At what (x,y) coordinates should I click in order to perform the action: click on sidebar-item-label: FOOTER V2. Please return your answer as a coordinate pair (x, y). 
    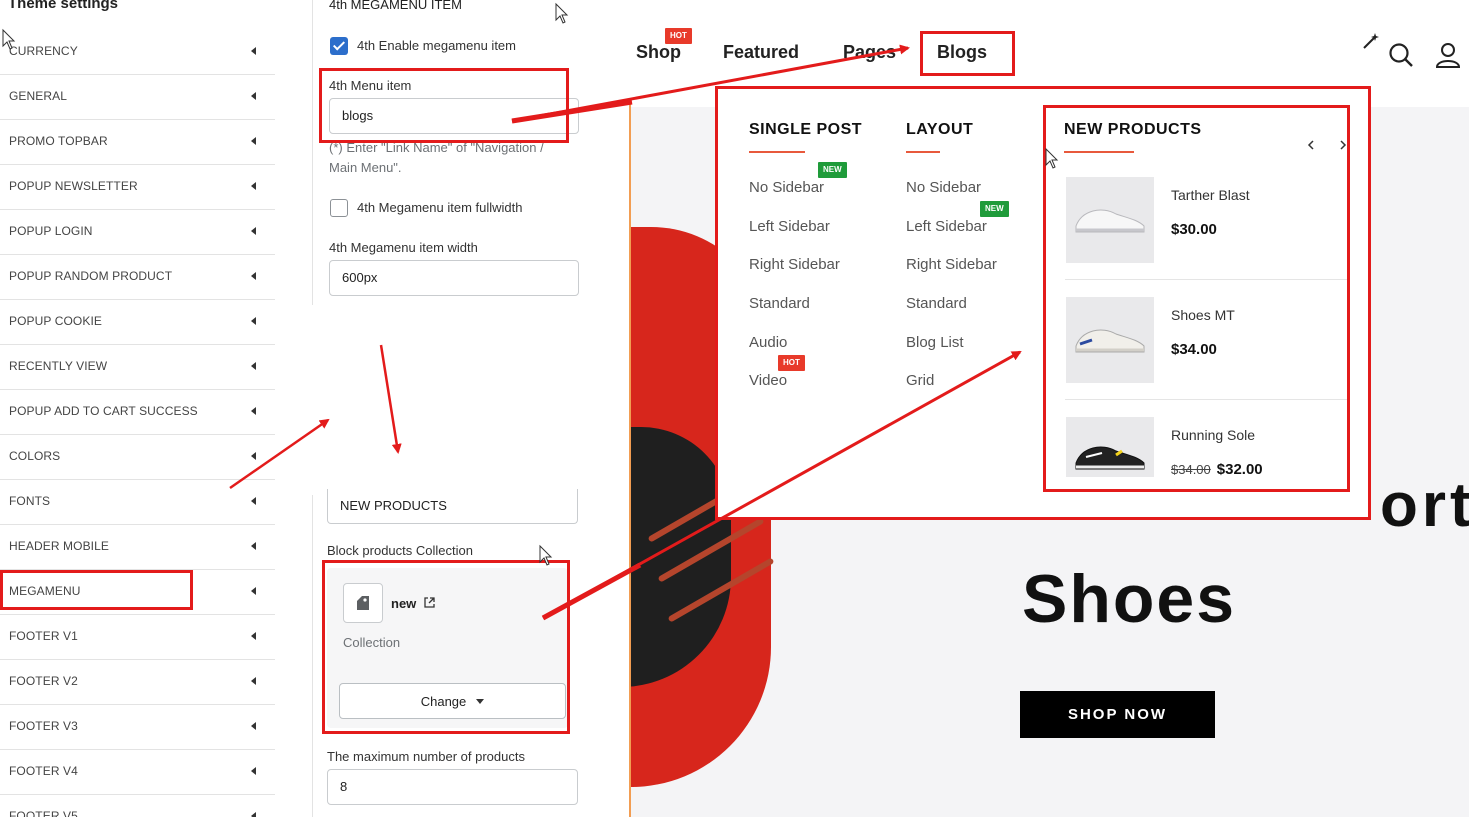
    Looking at the image, I should click on (43, 681).